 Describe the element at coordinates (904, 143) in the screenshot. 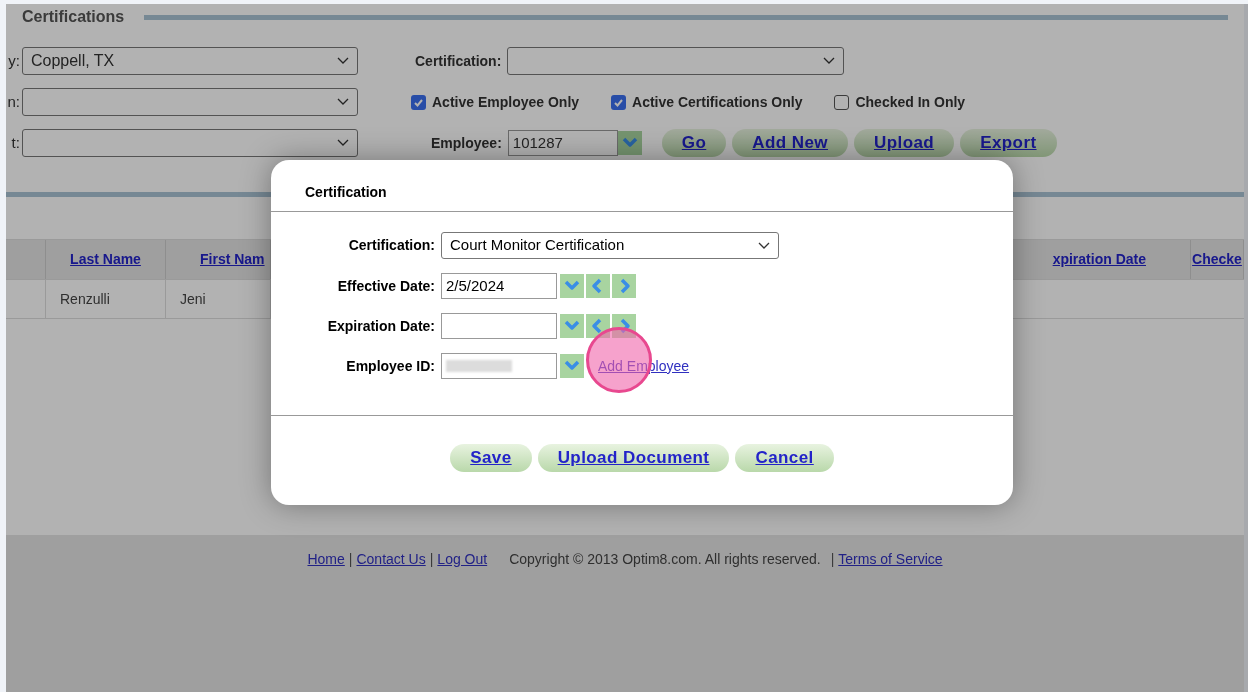

I see `action-button: Upload` at that location.